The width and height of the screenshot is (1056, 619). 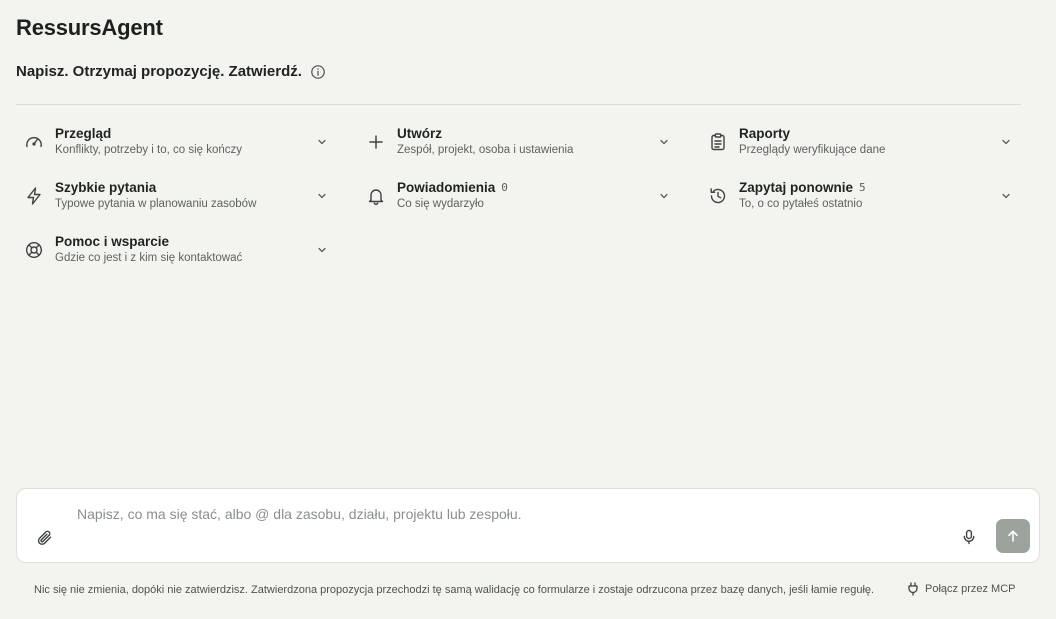 What do you see at coordinates (718, 196) in the screenshot?
I see `history-icon` at bounding box center [718, 196].